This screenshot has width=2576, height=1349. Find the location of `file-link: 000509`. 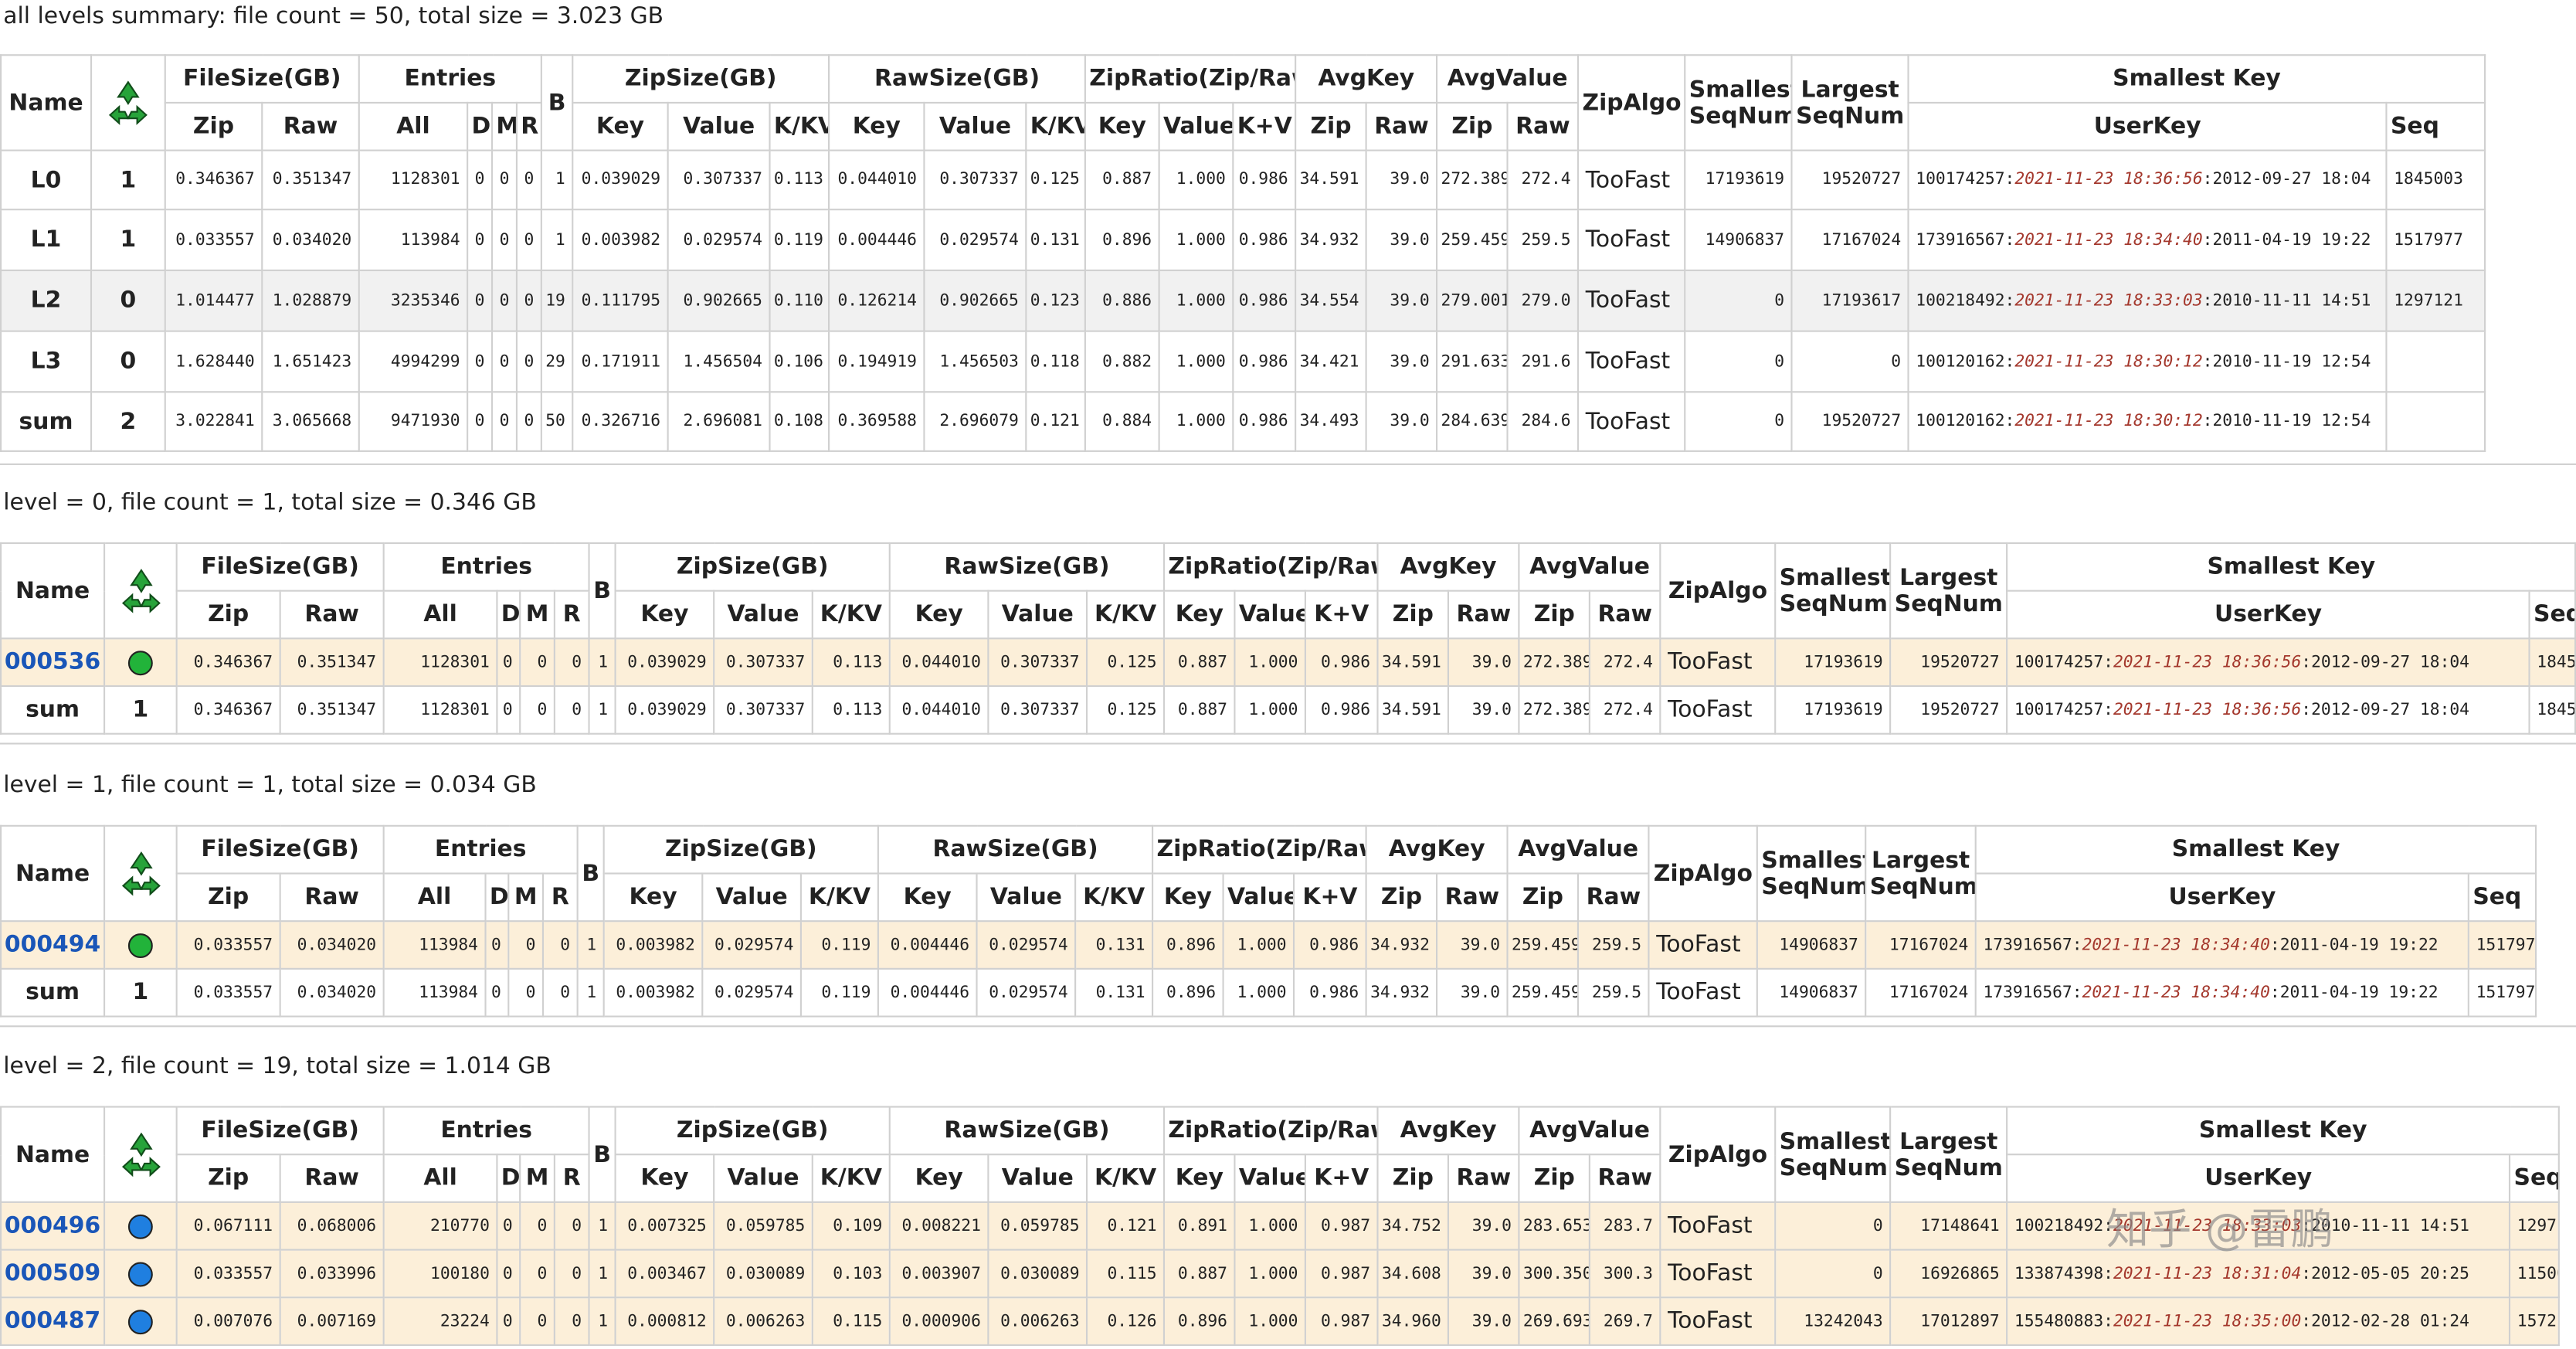

file-link: 000509 is located at coordinates (52, 1273).